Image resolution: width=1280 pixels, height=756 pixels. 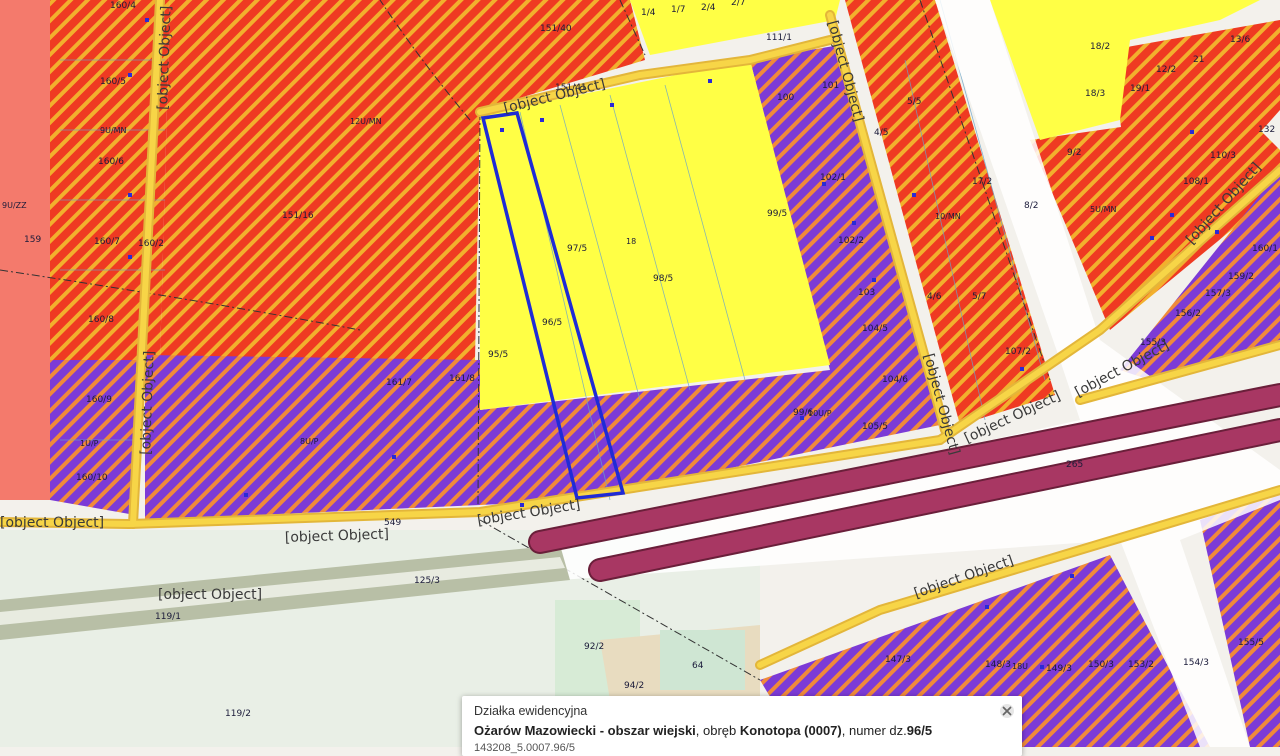 I want to click on parcel-label: 104/5, so click(x=875, y=329).